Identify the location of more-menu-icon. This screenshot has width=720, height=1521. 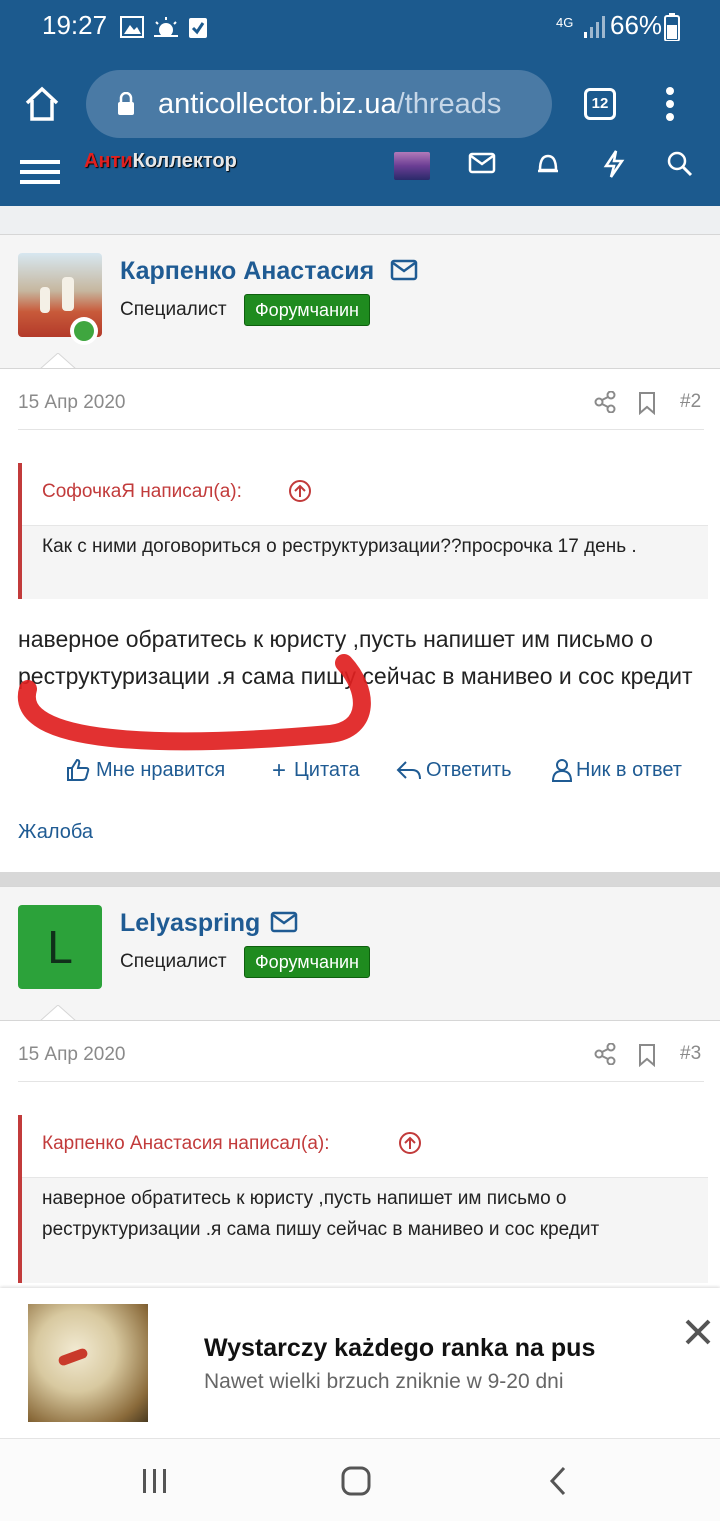
(670, 104).